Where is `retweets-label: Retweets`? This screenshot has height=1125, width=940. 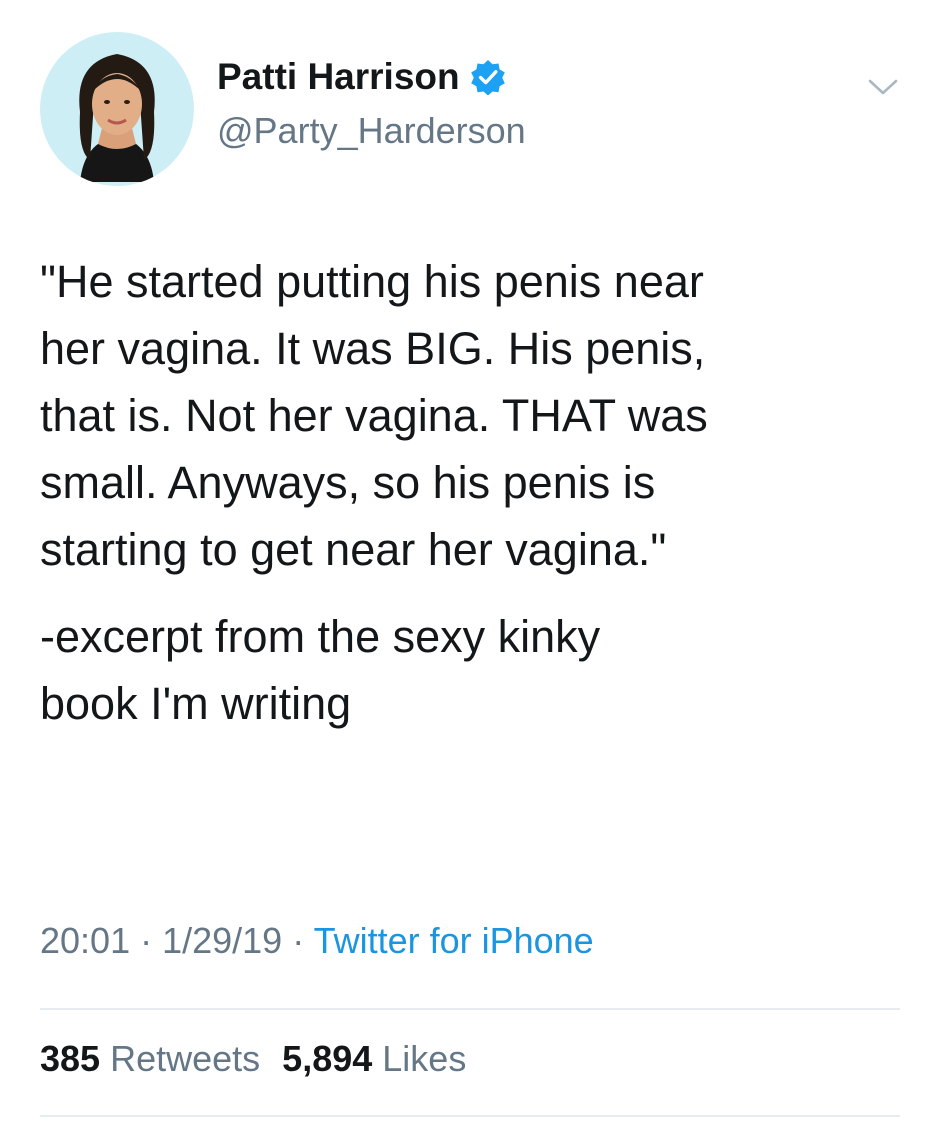
retweets-label: Retweets is located at coordinates (185, 1058).